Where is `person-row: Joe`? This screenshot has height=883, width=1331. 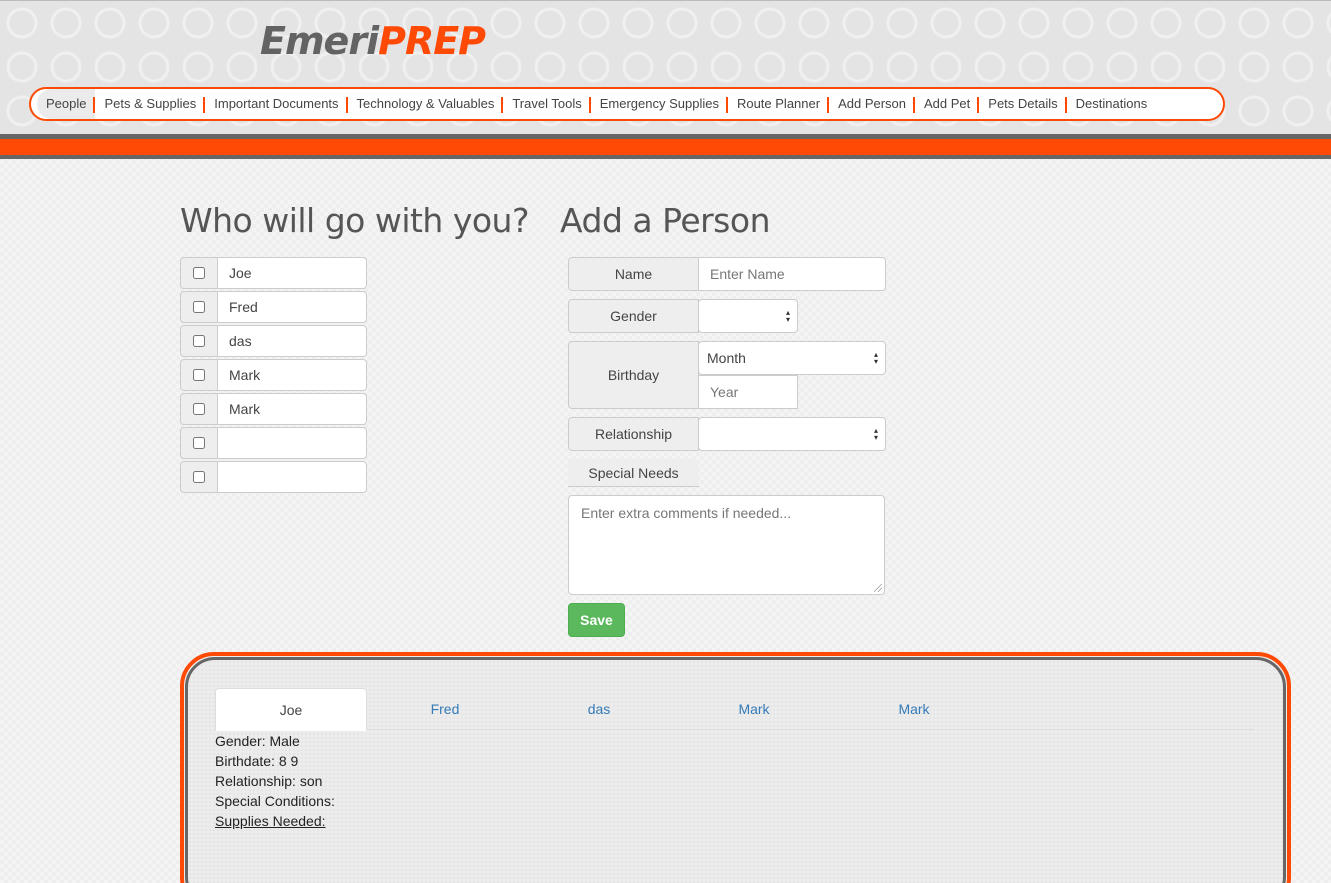
person-row: Joe is located at coordinates (273, 273).